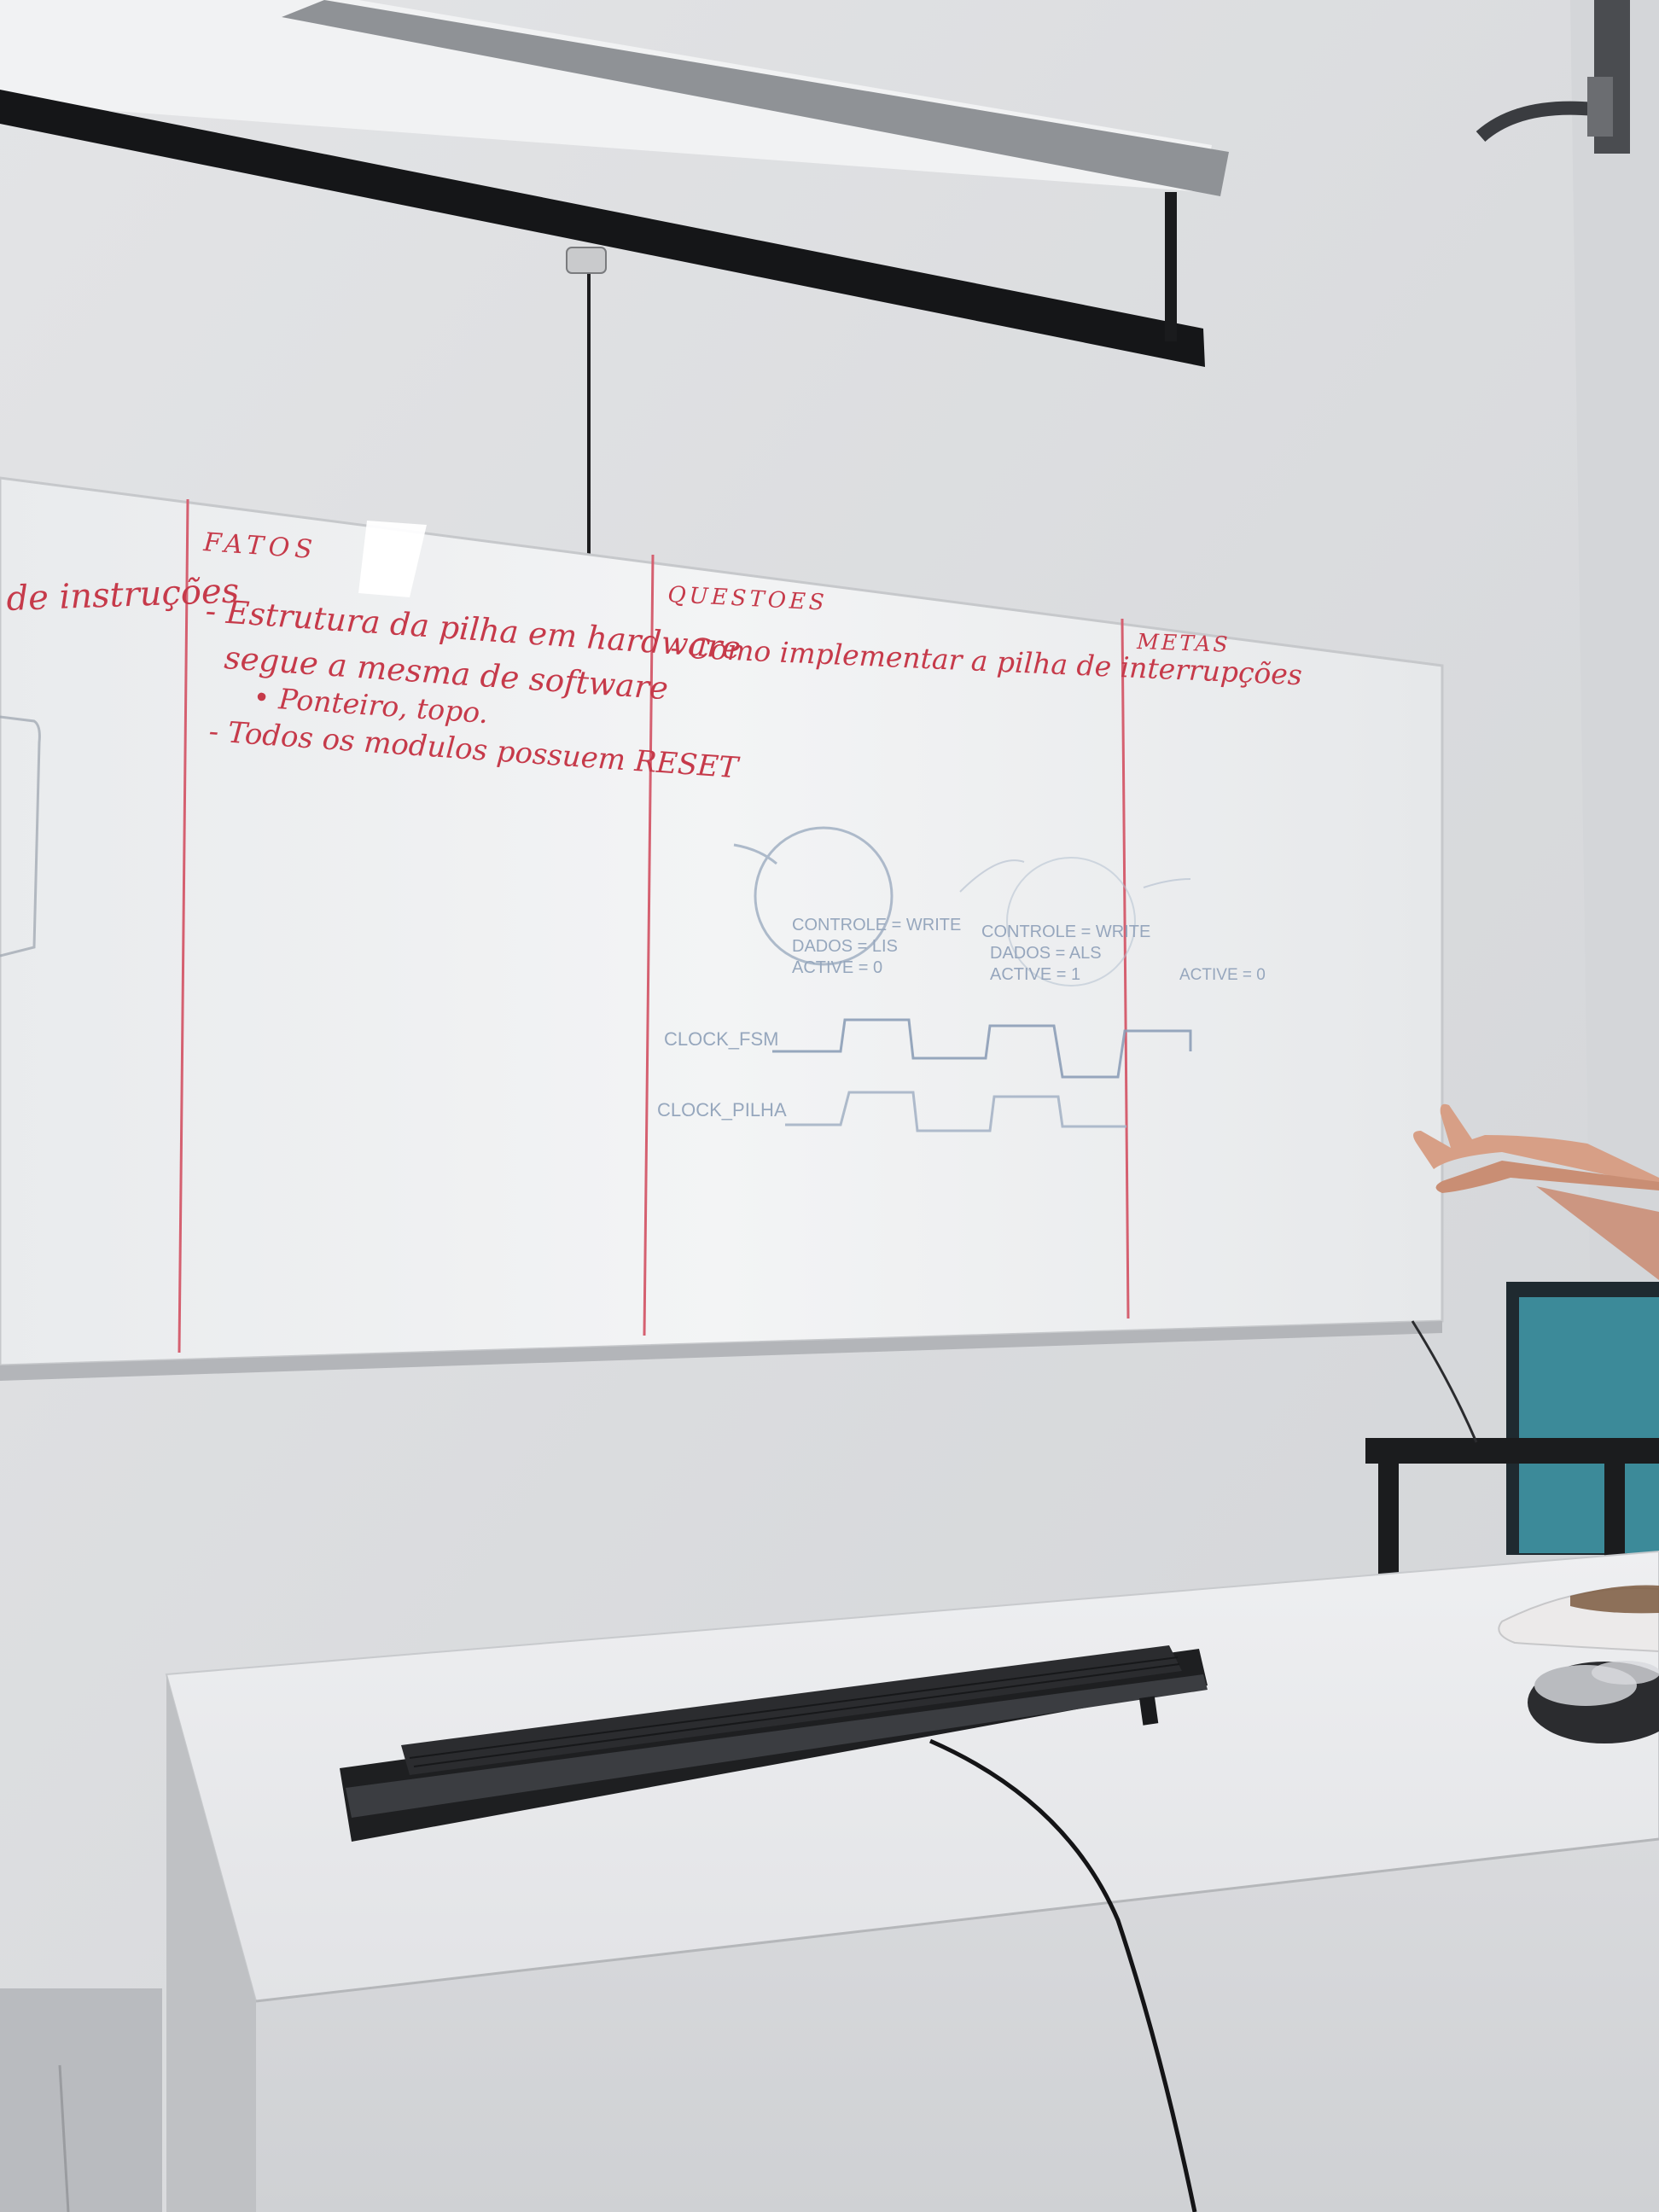  What do you see at coordinates (845, 946) in the screenshot?
I see `state-a-line-2: DADOS = LIS` at bounding box center [845, 946].